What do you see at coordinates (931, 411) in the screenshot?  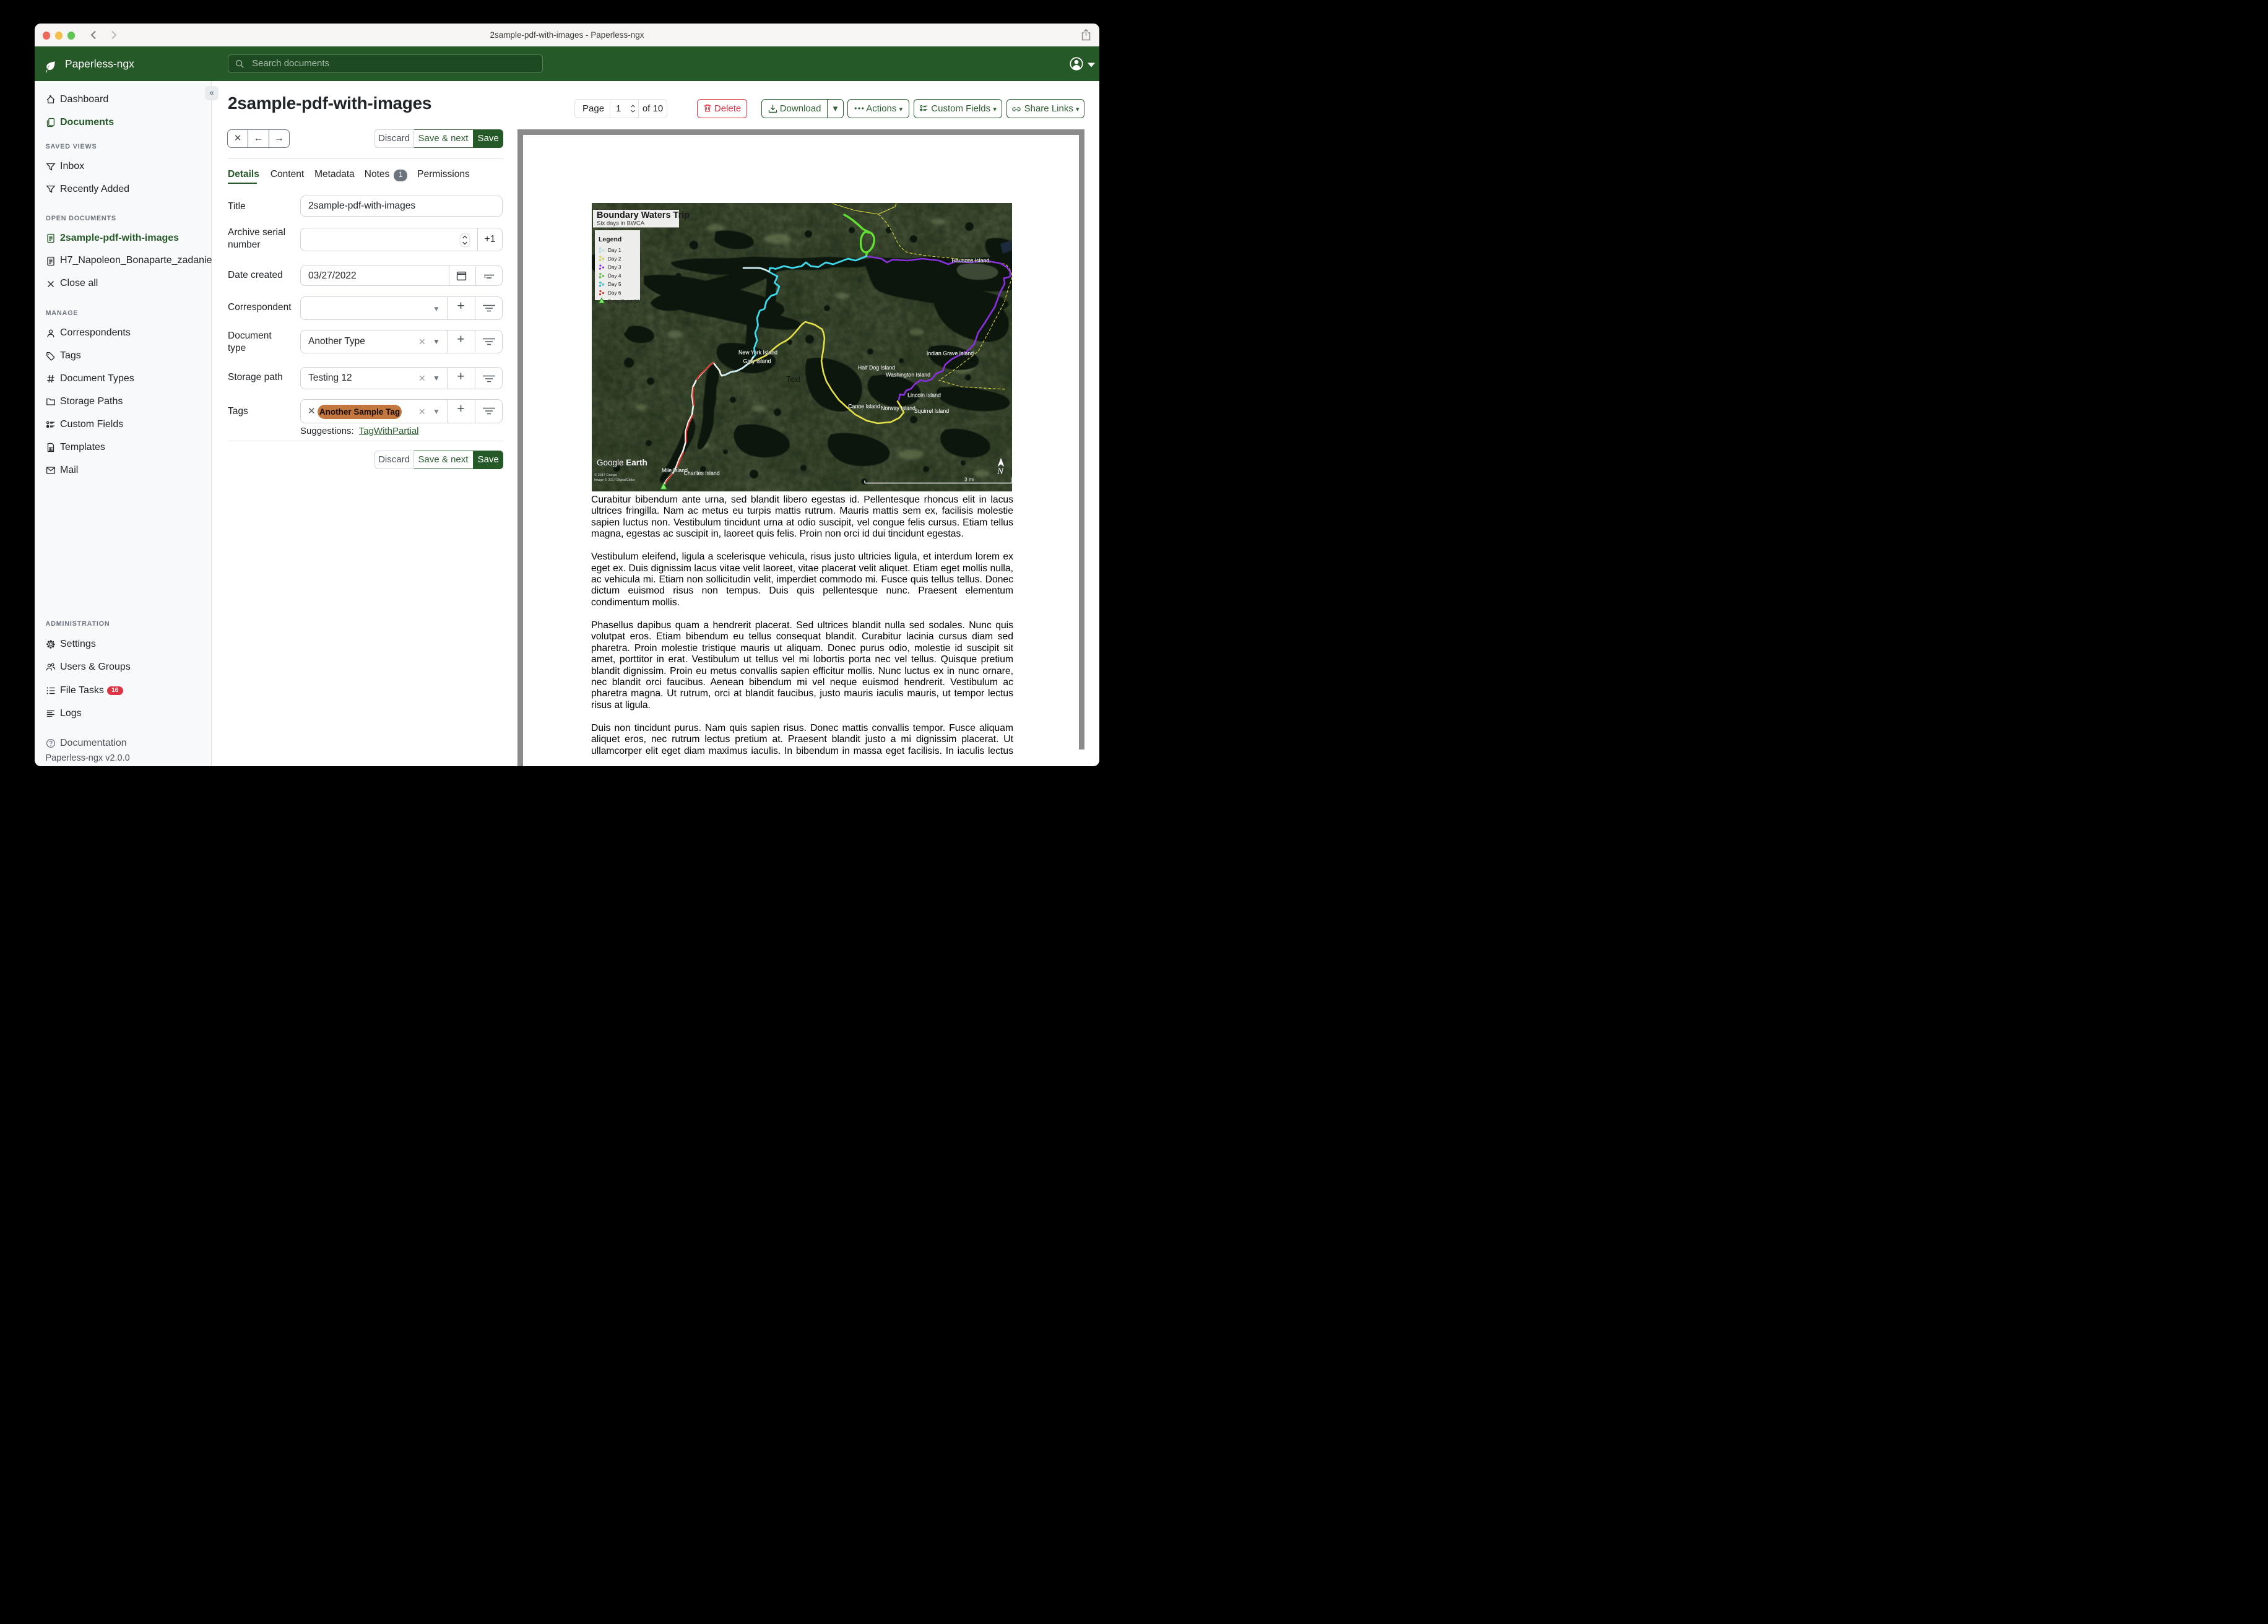 I see `svg-text: Squirrel Island` at bounding box center [931, 411].